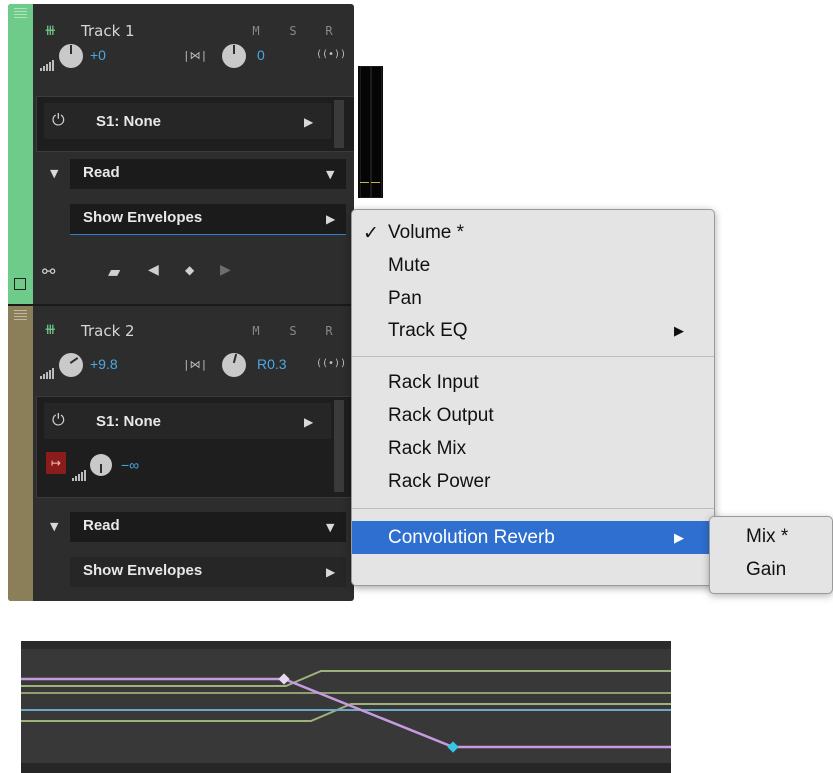 Image resolution: width=833 pixels, height=773 pixels. Describe the element at coordinates (767, 537) in the screenshot. I see `submenu-item-mix: Mix *` at that location.